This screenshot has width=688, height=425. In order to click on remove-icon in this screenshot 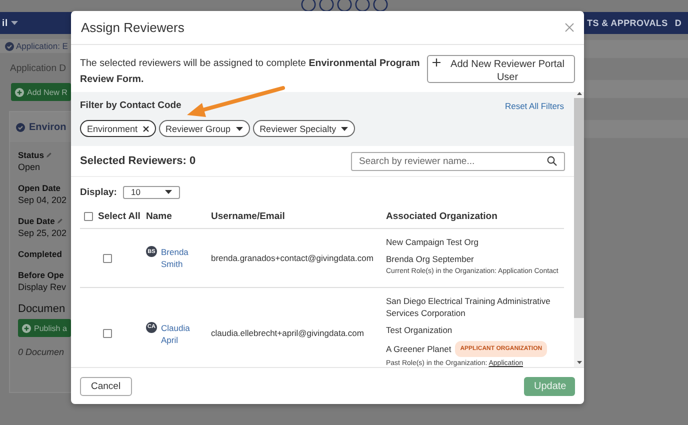, I will do `click(145, 129)`.